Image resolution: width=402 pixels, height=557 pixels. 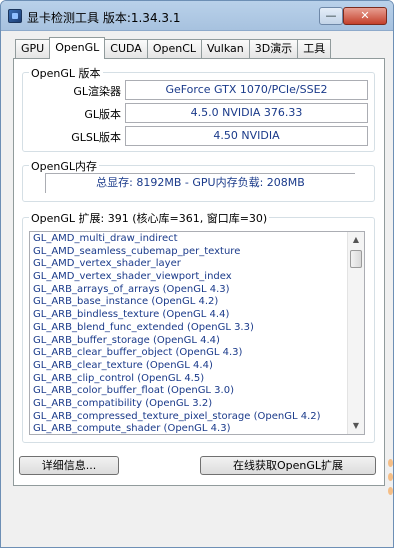 What do you see at coordinates (96, 137) in the screenshot?
I see `glsl-version-label: GLSL版本` at bounding box center [96, 137].